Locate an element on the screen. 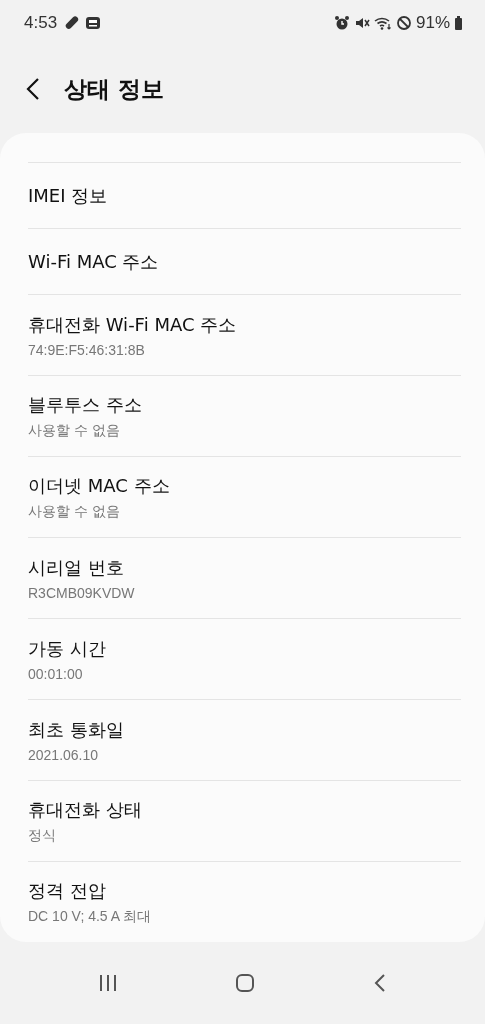 This screenshot has height=1024, width=485. list-item: Wi-Fi MAC 주소 is located at coordinates (244, 261).